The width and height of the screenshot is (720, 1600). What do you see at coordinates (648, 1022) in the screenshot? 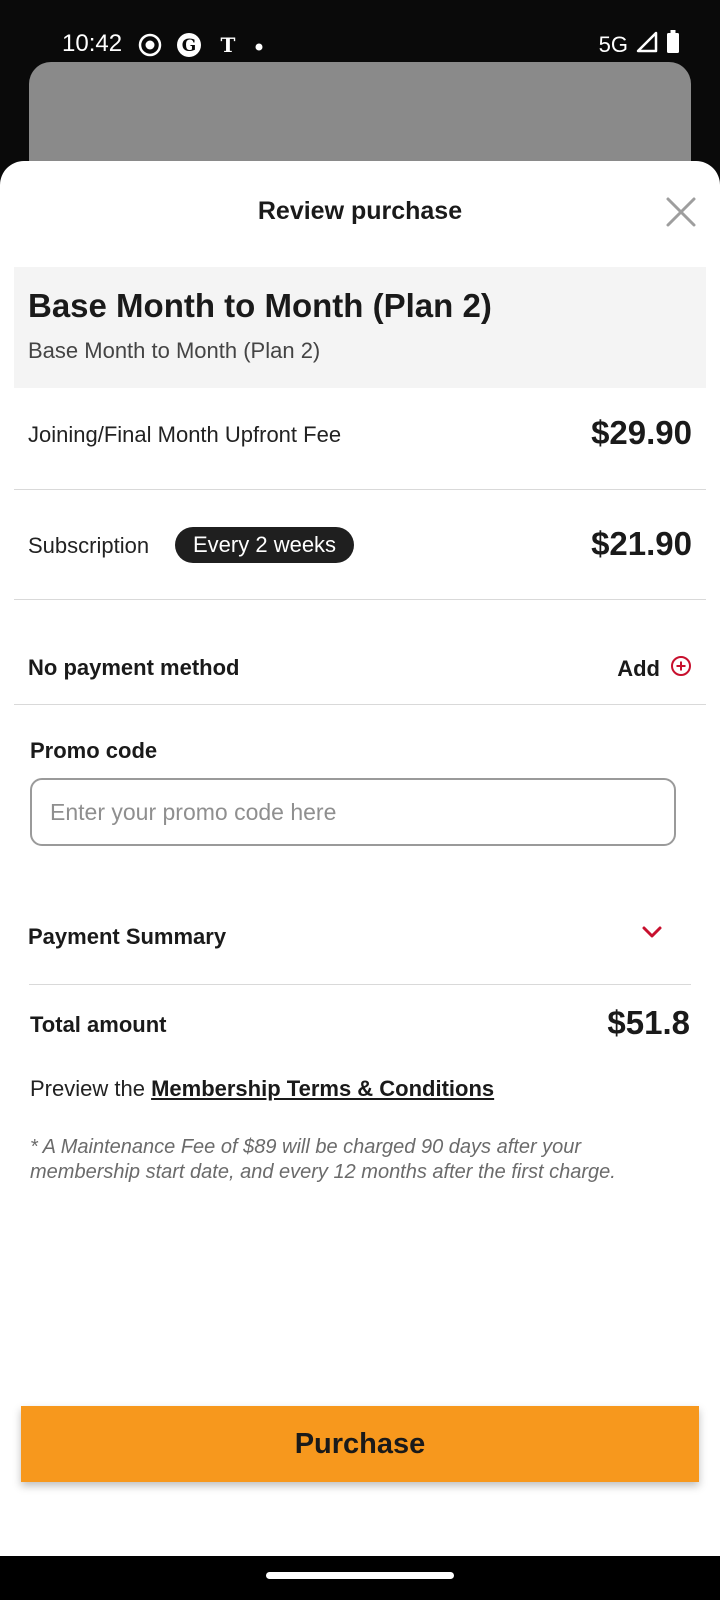
I see `total-amount-value: $51.8` at bounding box center [648, 1022].